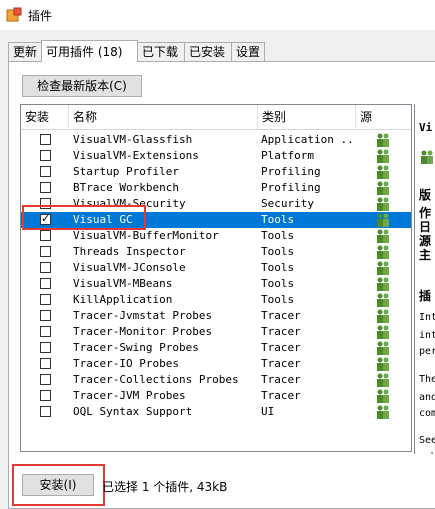 The image size is (435, 509). I want to click on table-row: VisualVM-Security Security, so click(216, 204).